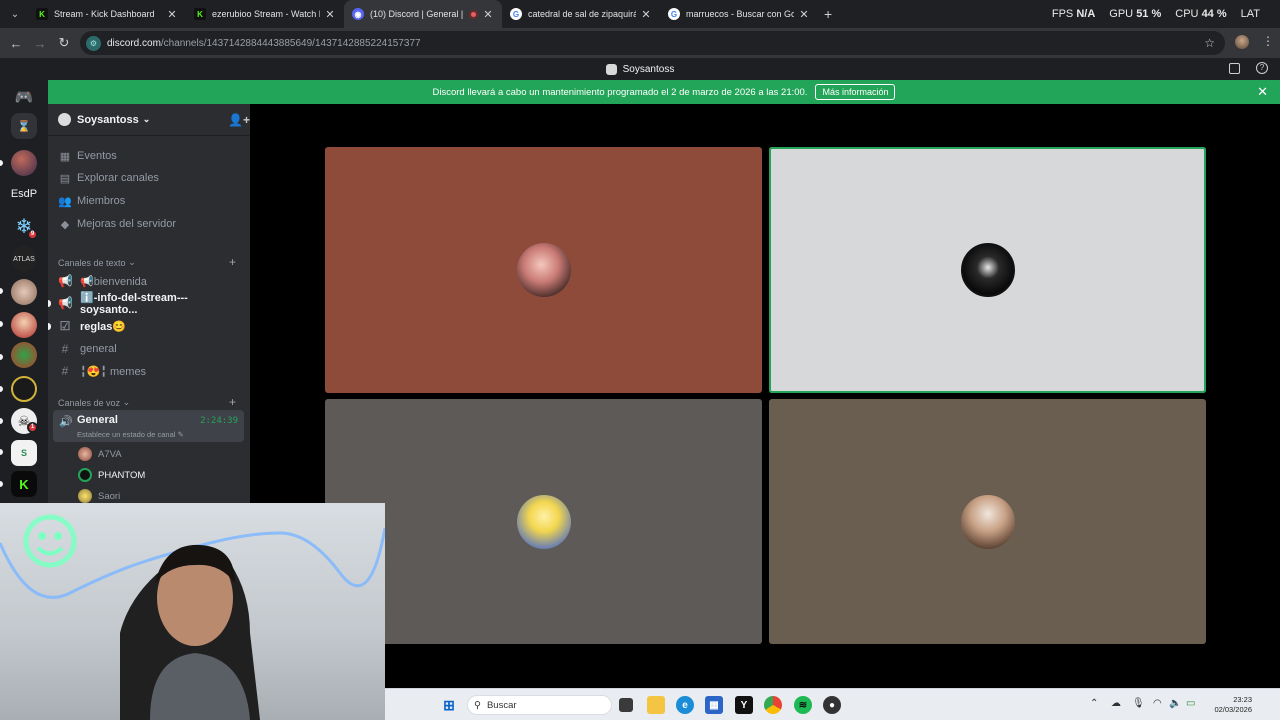  I want to click on wifi-icon: ◠, so click(1157, 703).